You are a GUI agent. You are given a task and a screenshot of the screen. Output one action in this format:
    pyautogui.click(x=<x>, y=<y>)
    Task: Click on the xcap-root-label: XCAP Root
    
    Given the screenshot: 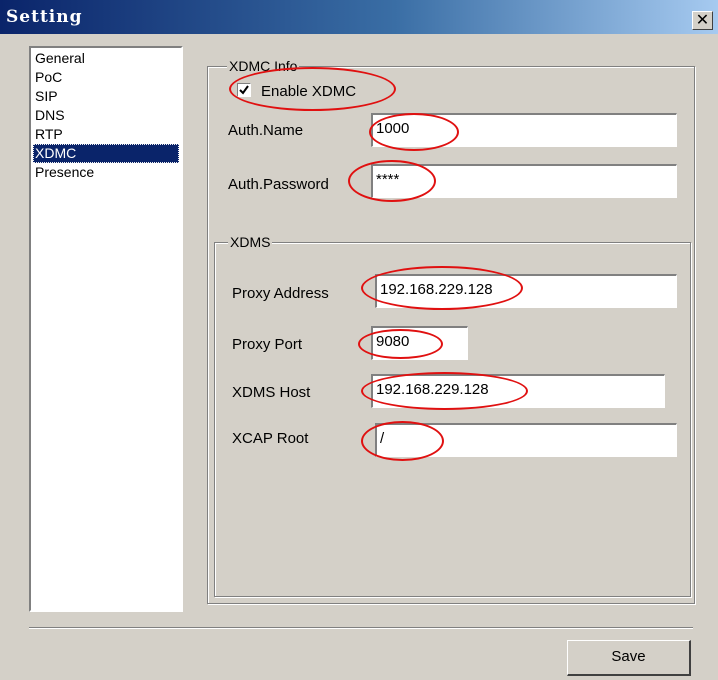 What is the action you would take?
    pyautogui.click(x=270, y=438)
    